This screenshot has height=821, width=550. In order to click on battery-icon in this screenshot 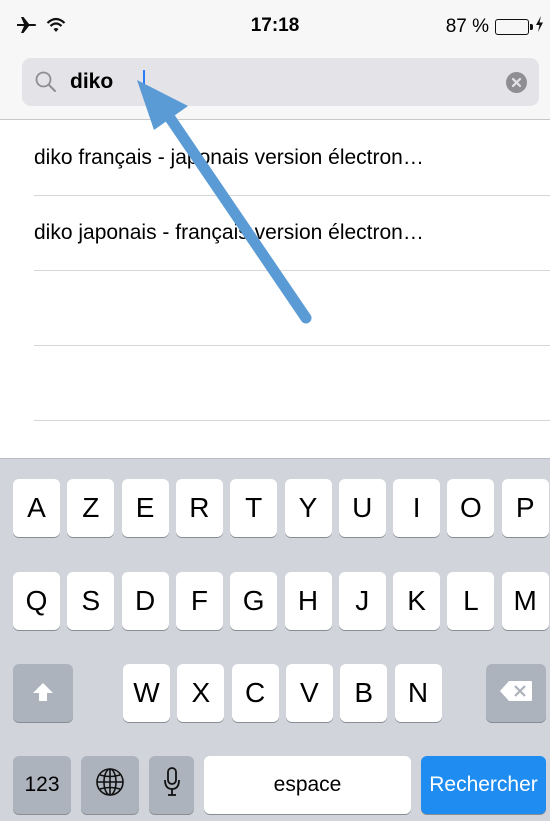, I will do `click(514, 27)`.